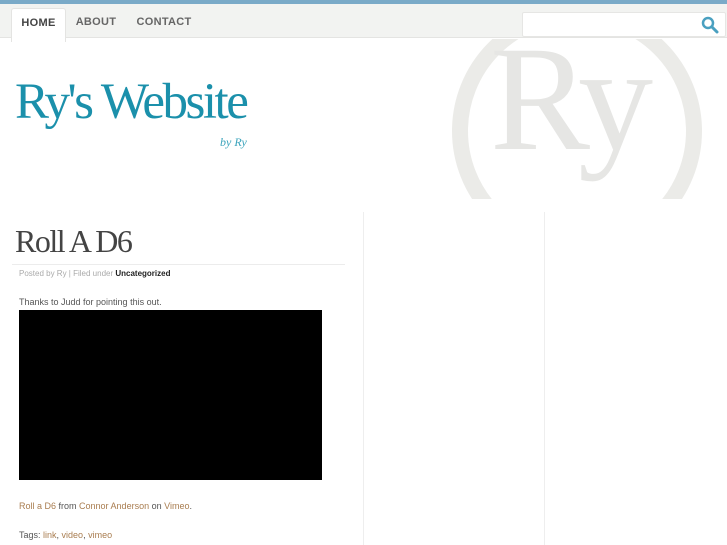  Describe the element at coordinates (178, 264) in the screenshot. I see `divider` at that location.